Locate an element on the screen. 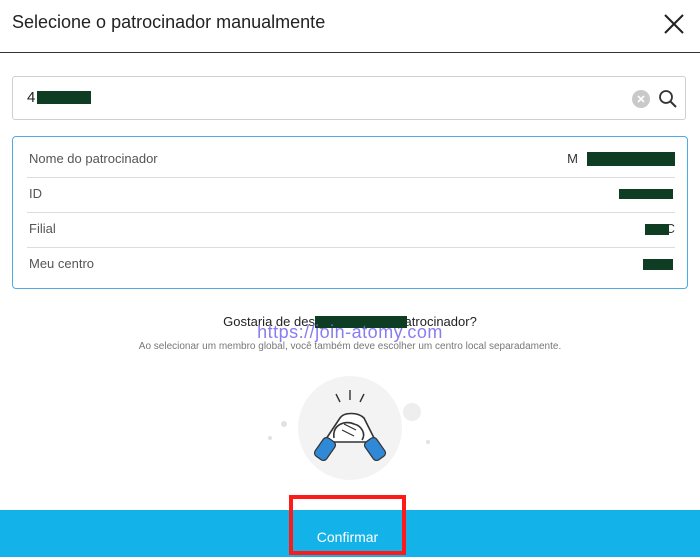  search-button is located at coordinates (668, 99).